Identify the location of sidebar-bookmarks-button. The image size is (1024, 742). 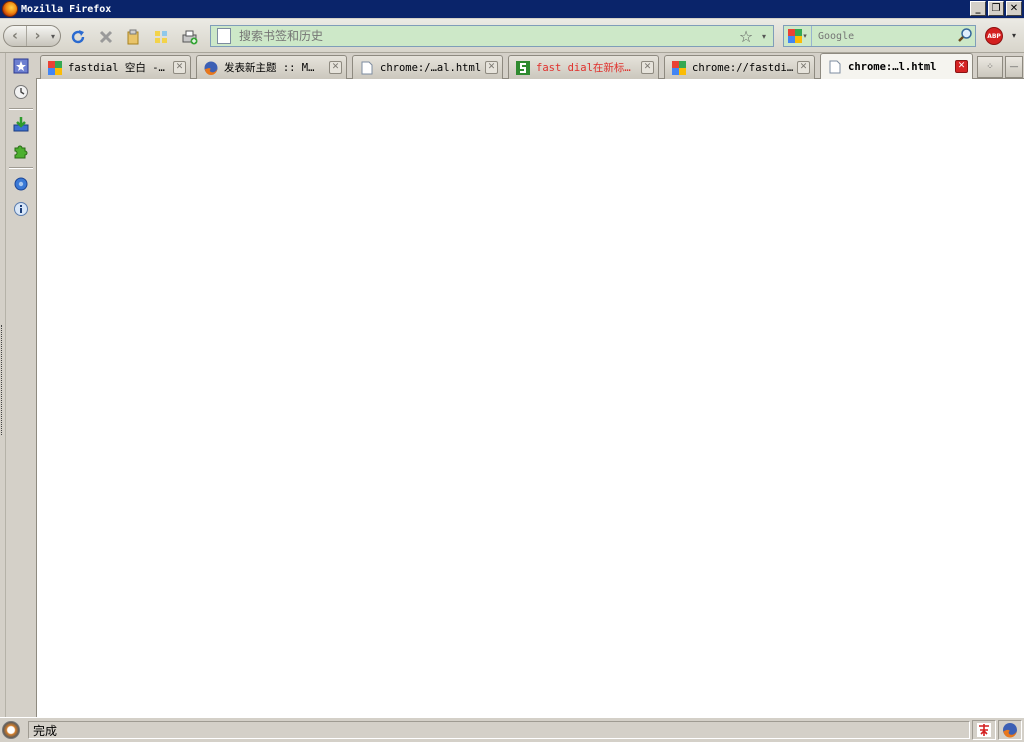
(21, 66).